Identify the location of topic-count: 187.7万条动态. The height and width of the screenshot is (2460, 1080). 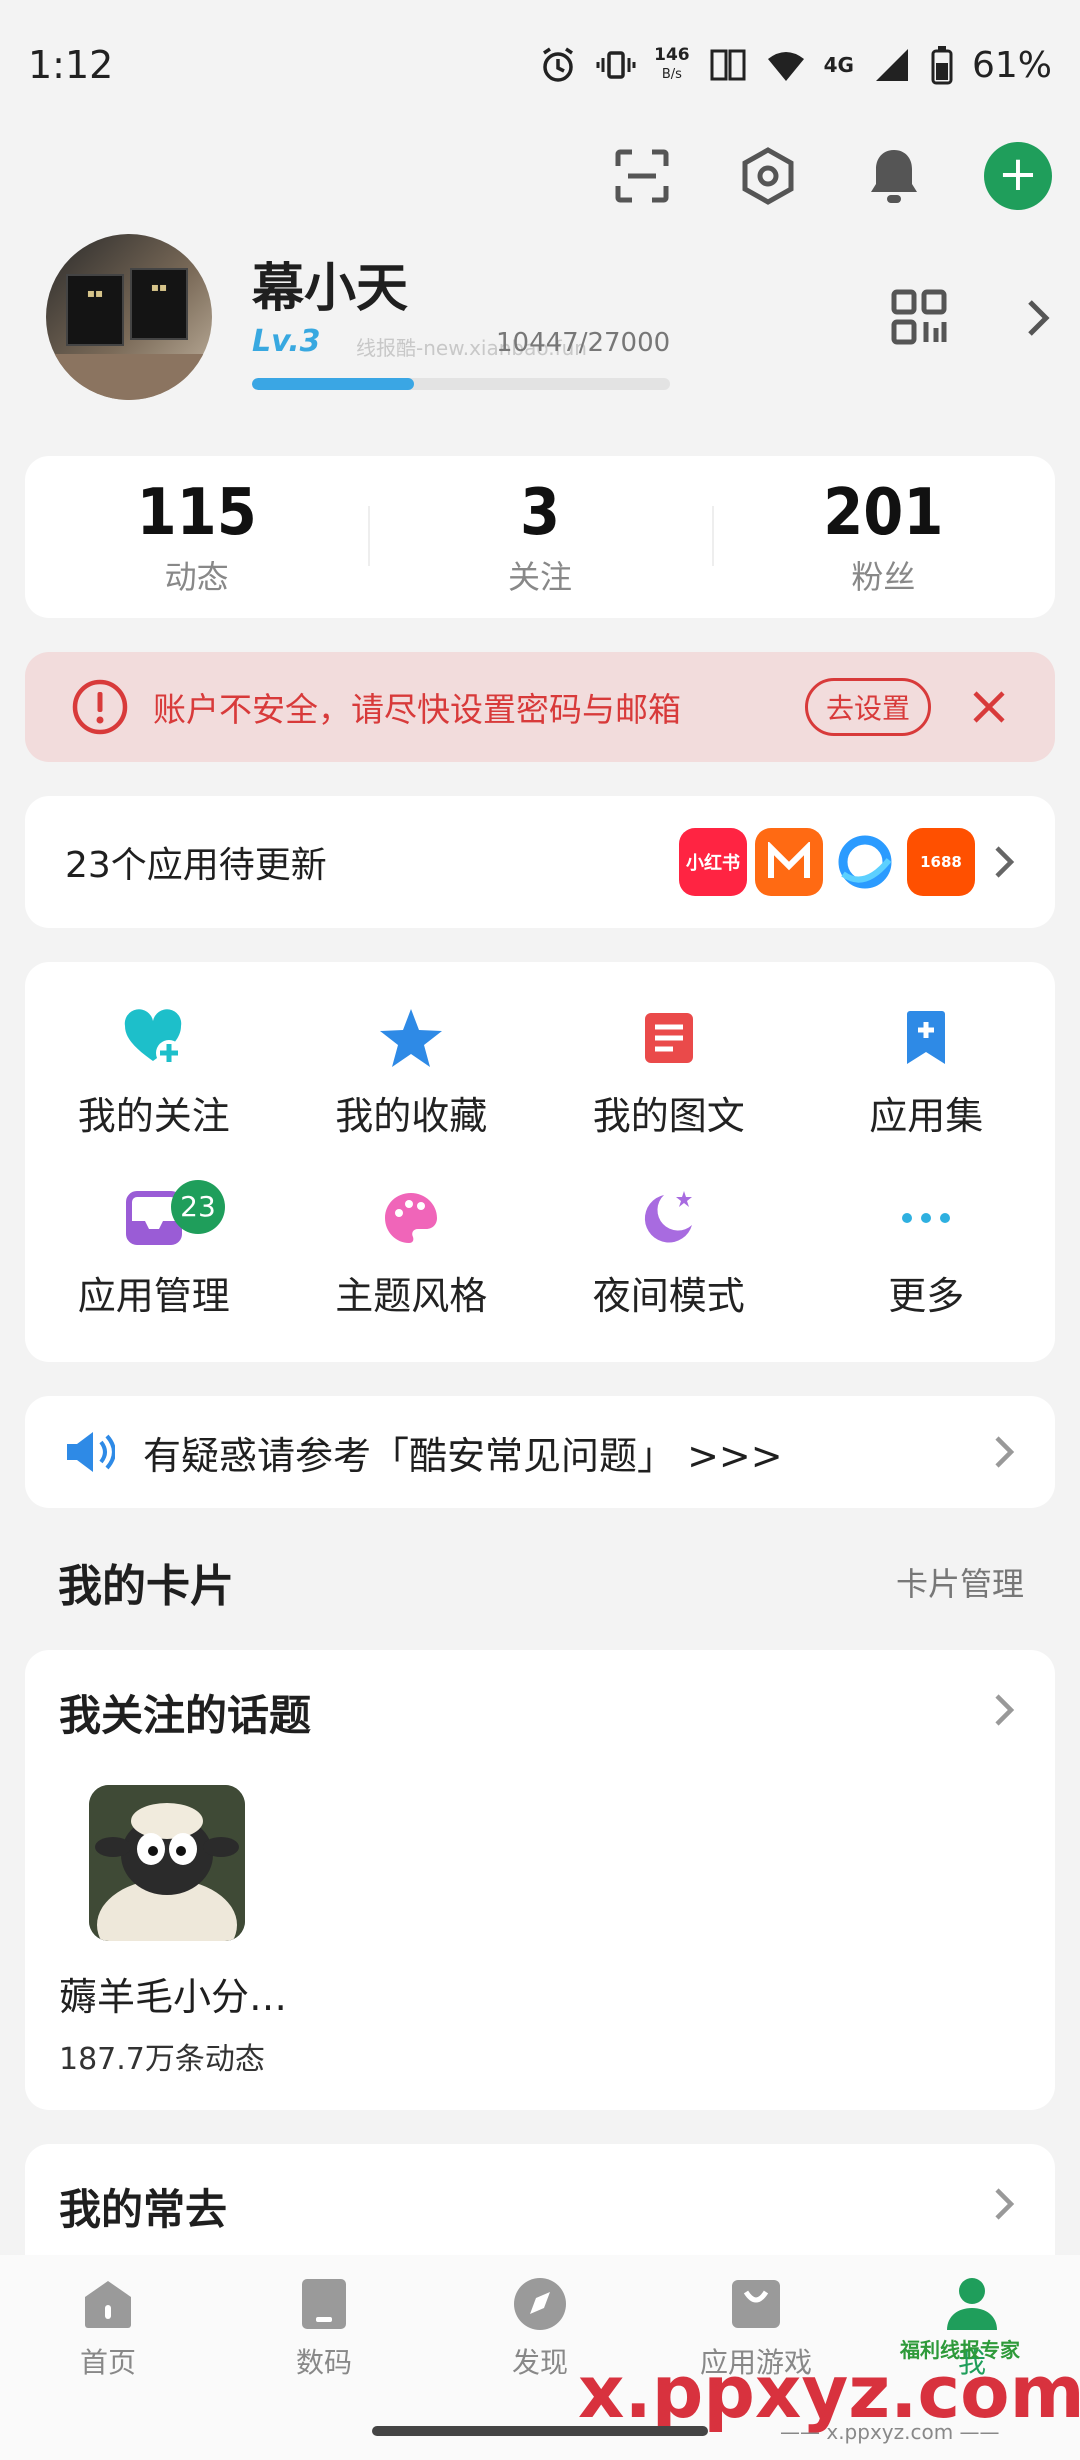
(162, 2059).